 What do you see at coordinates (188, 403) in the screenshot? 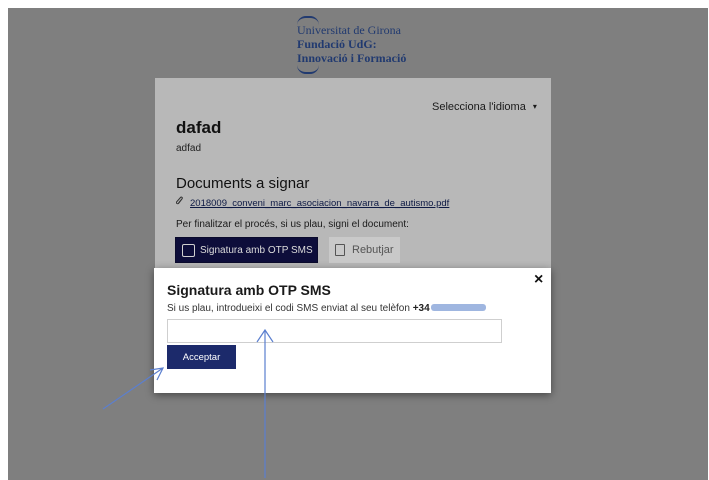
I see `annotation-arrows` at bounding box center [188, 403].